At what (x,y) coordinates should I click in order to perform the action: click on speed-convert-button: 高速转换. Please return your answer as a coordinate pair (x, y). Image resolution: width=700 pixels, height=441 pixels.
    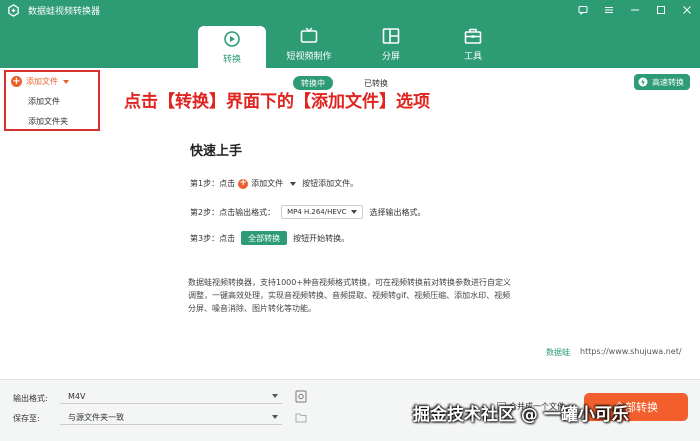
    Looking at the image, I should click on (662, 82).